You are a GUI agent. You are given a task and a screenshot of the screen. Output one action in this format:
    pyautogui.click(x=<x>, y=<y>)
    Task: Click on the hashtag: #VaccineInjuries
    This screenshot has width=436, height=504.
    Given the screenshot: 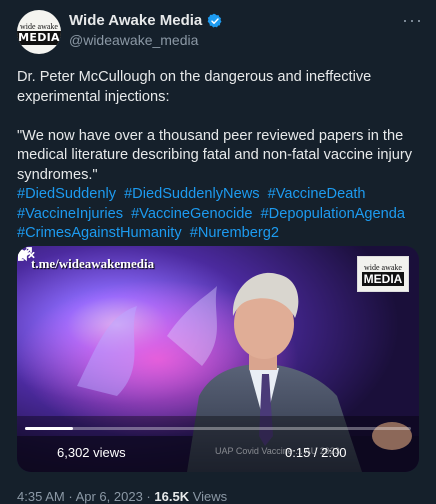 What is the action you would take?
    pyautogui.click(x=70, y=214)
    